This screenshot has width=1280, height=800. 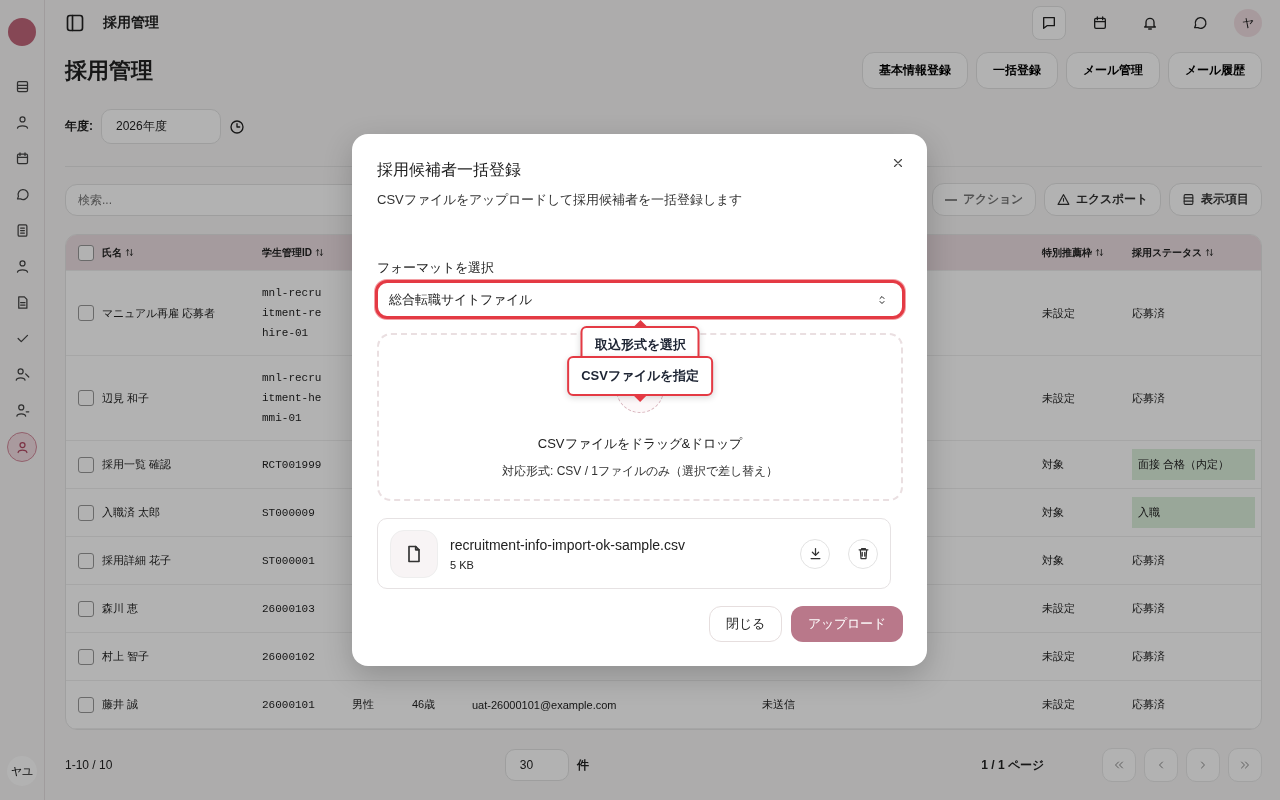 What do you see at coordinates (424, 704) in the screenshot?
I see `table-cell-text: 46歳` at bounding box center [424, 704].